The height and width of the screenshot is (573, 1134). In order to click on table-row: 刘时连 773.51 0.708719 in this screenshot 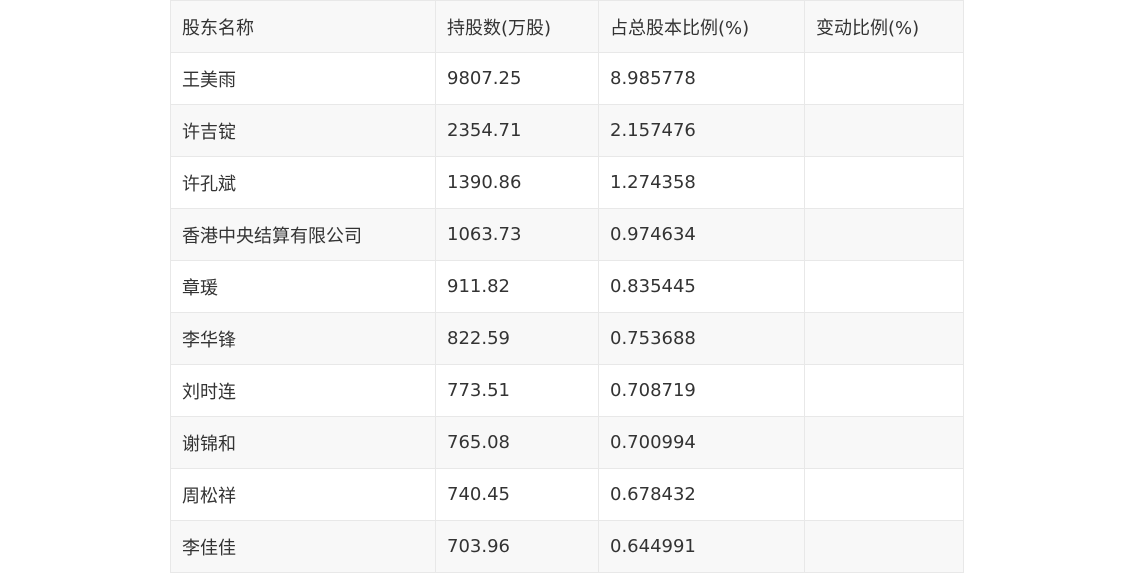, I will do `click(567, 390)`.